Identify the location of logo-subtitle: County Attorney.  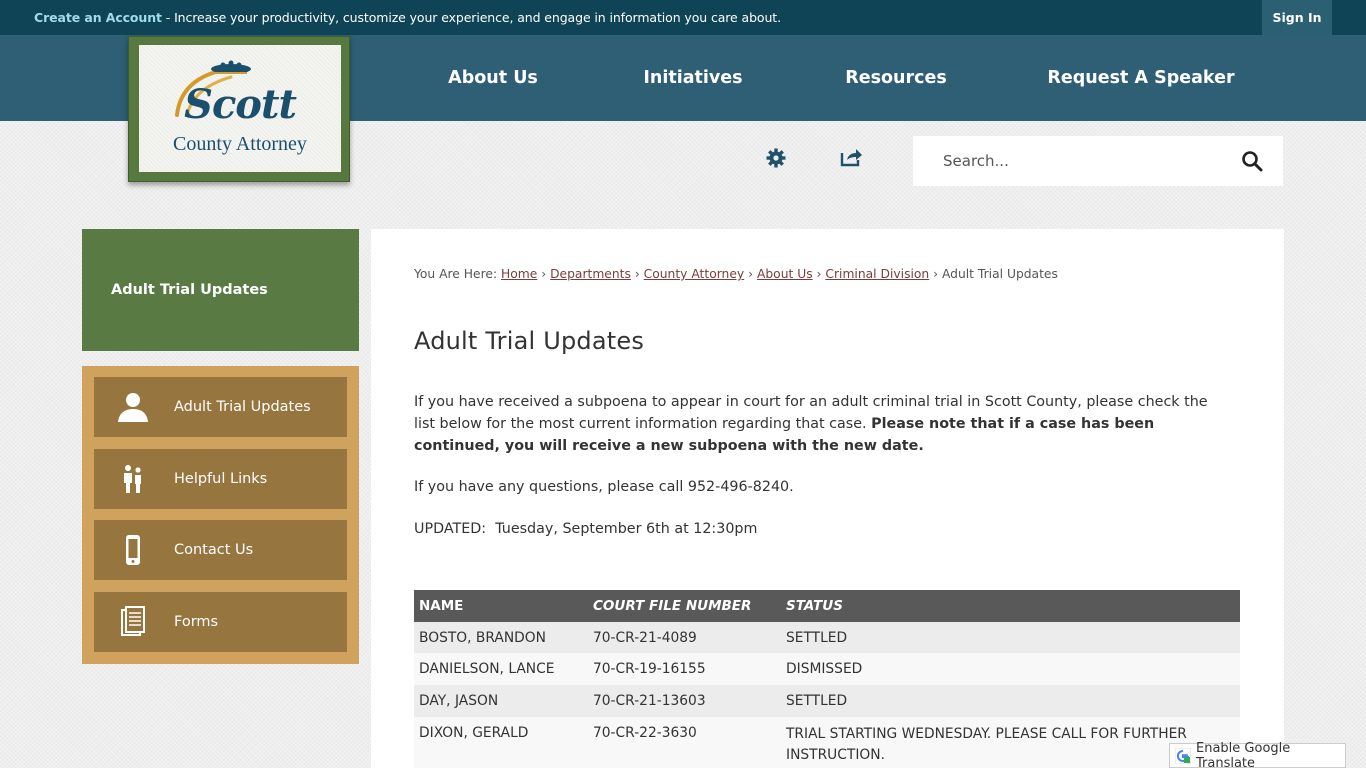
(240, 144).